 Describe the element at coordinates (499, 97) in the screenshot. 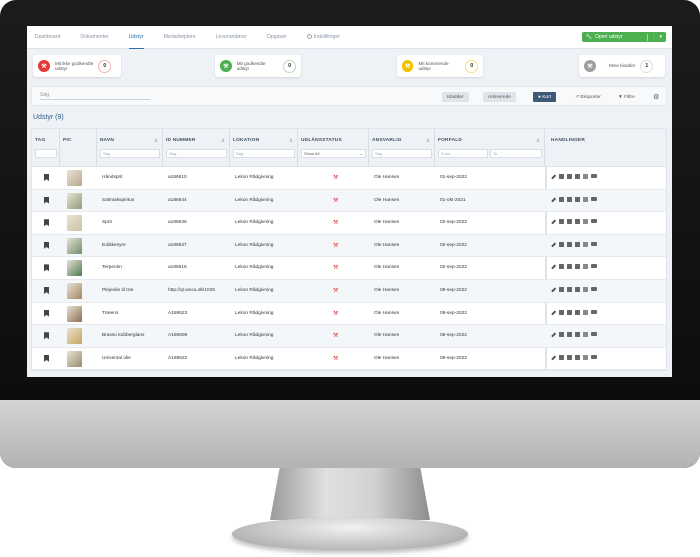

I see `arkiverede-button: Arkiverede` at that location.